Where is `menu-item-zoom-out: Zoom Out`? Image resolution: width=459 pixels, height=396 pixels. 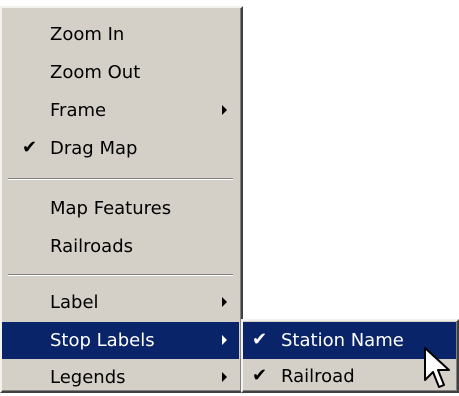
menu-item-zoom-out: Zoom Out is located at coordinates (120, 72).